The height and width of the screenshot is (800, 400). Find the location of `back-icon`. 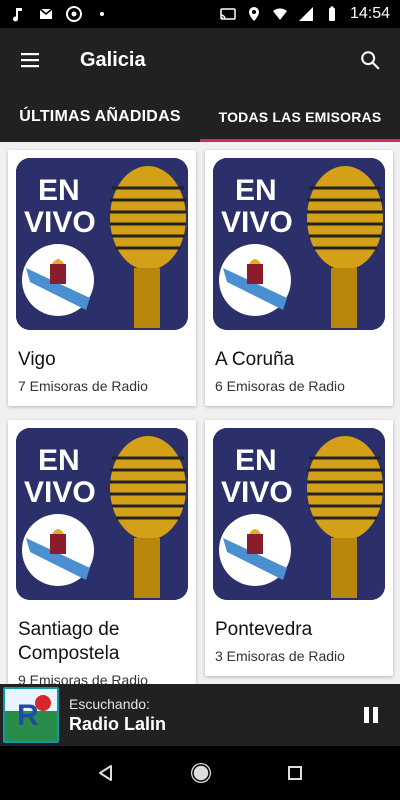

back-icon is located at coordinates (106, 773).